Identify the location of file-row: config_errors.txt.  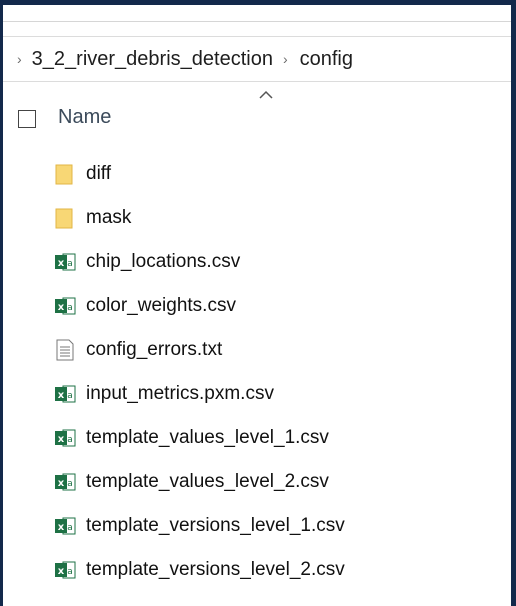
(138, 350).